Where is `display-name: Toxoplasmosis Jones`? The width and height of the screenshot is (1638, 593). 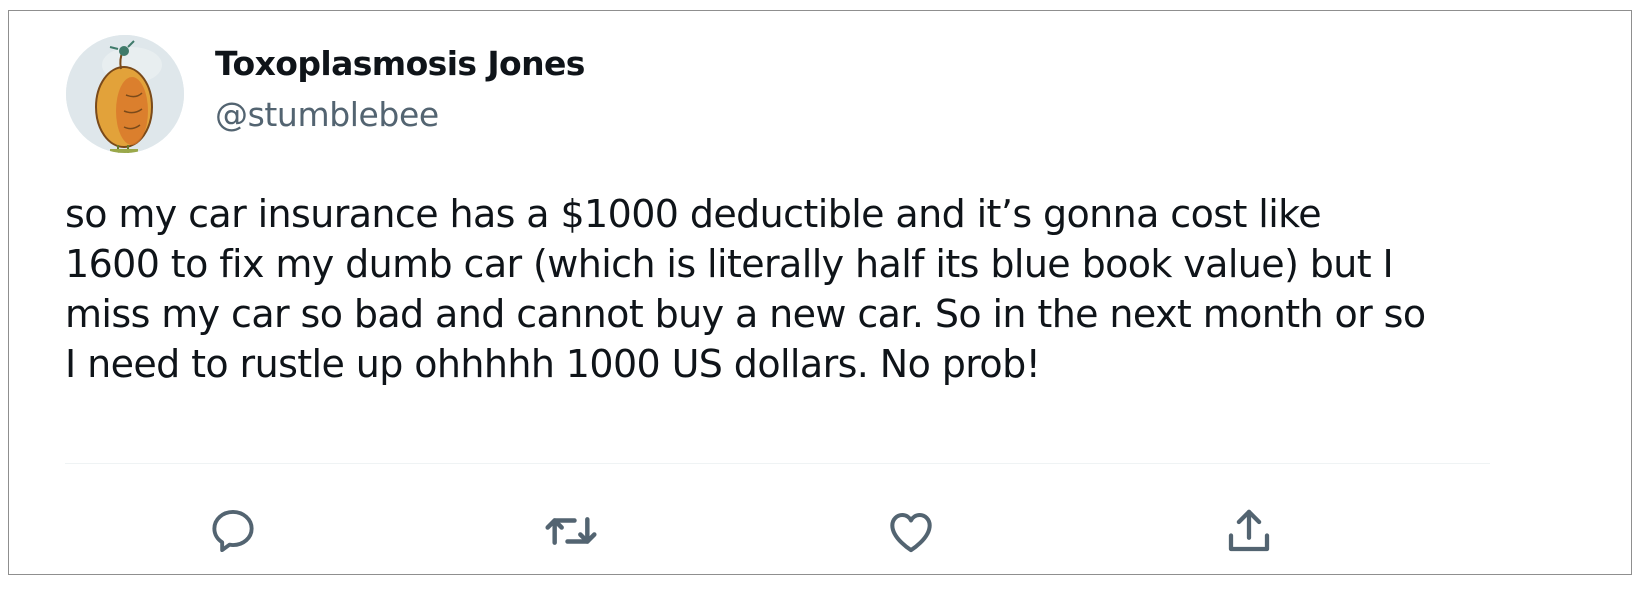
display-name: Toxoplasmosis Jones is located at coordinates (400, 63).